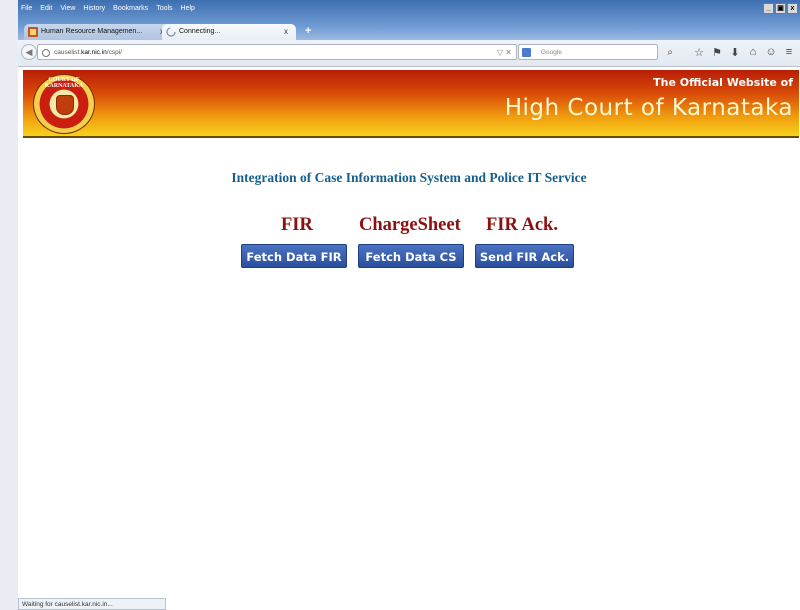  What do you see at coordinates (64, 83) in the screenshot?
I see `logo-text: COURT OF KARNATAKA` at bounding box center [64, 83].